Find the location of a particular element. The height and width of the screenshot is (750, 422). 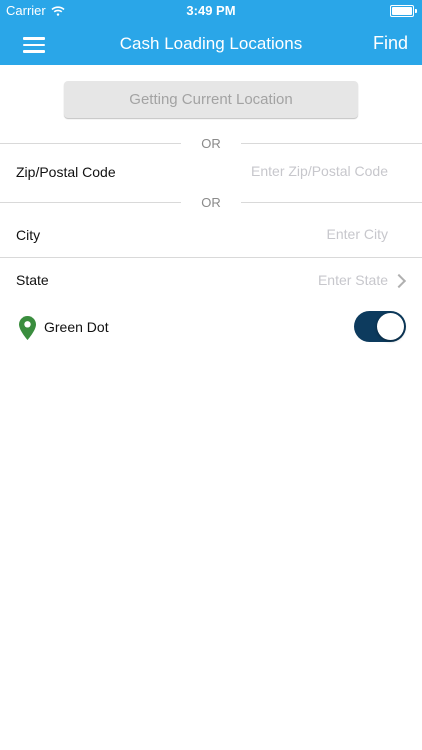

status-bar: Carrier 3:49 PM is located at coordinates (211, 11).